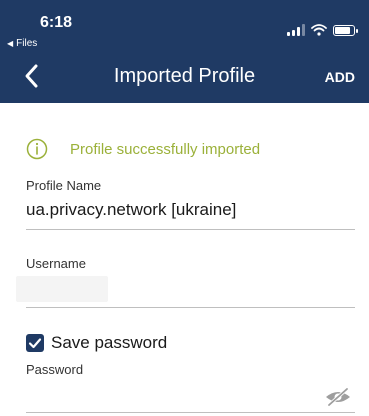  Describe the element at coordinates (190, 307) in the screenshot. I see `username-underline` at that location.